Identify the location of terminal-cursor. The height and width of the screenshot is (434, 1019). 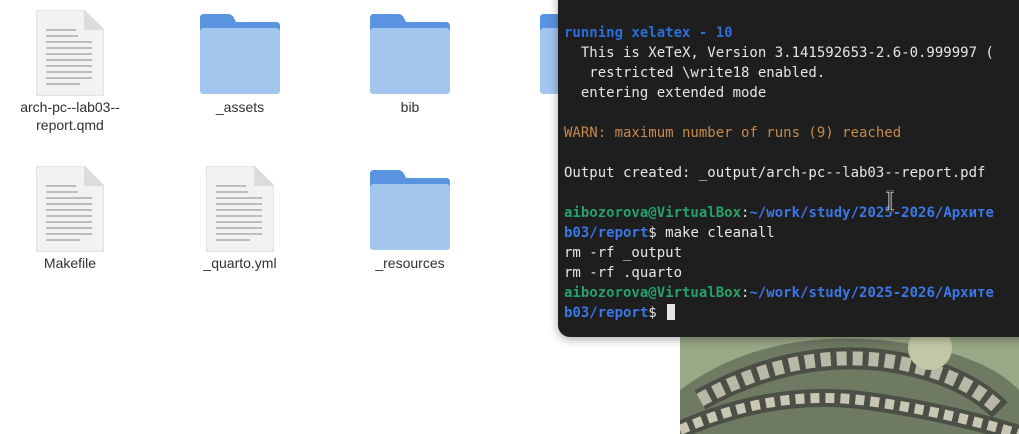
(671, 312).